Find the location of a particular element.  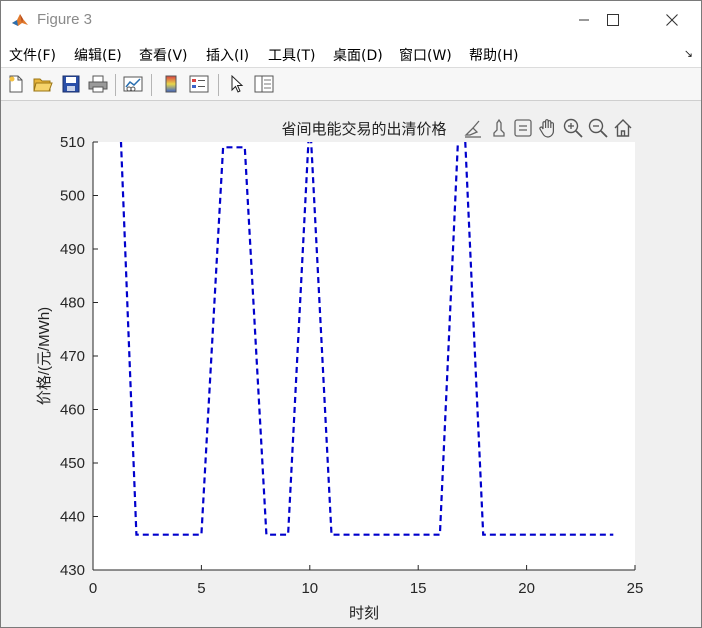

menu-view: 查看(V) is located at coordinates (163, 55).